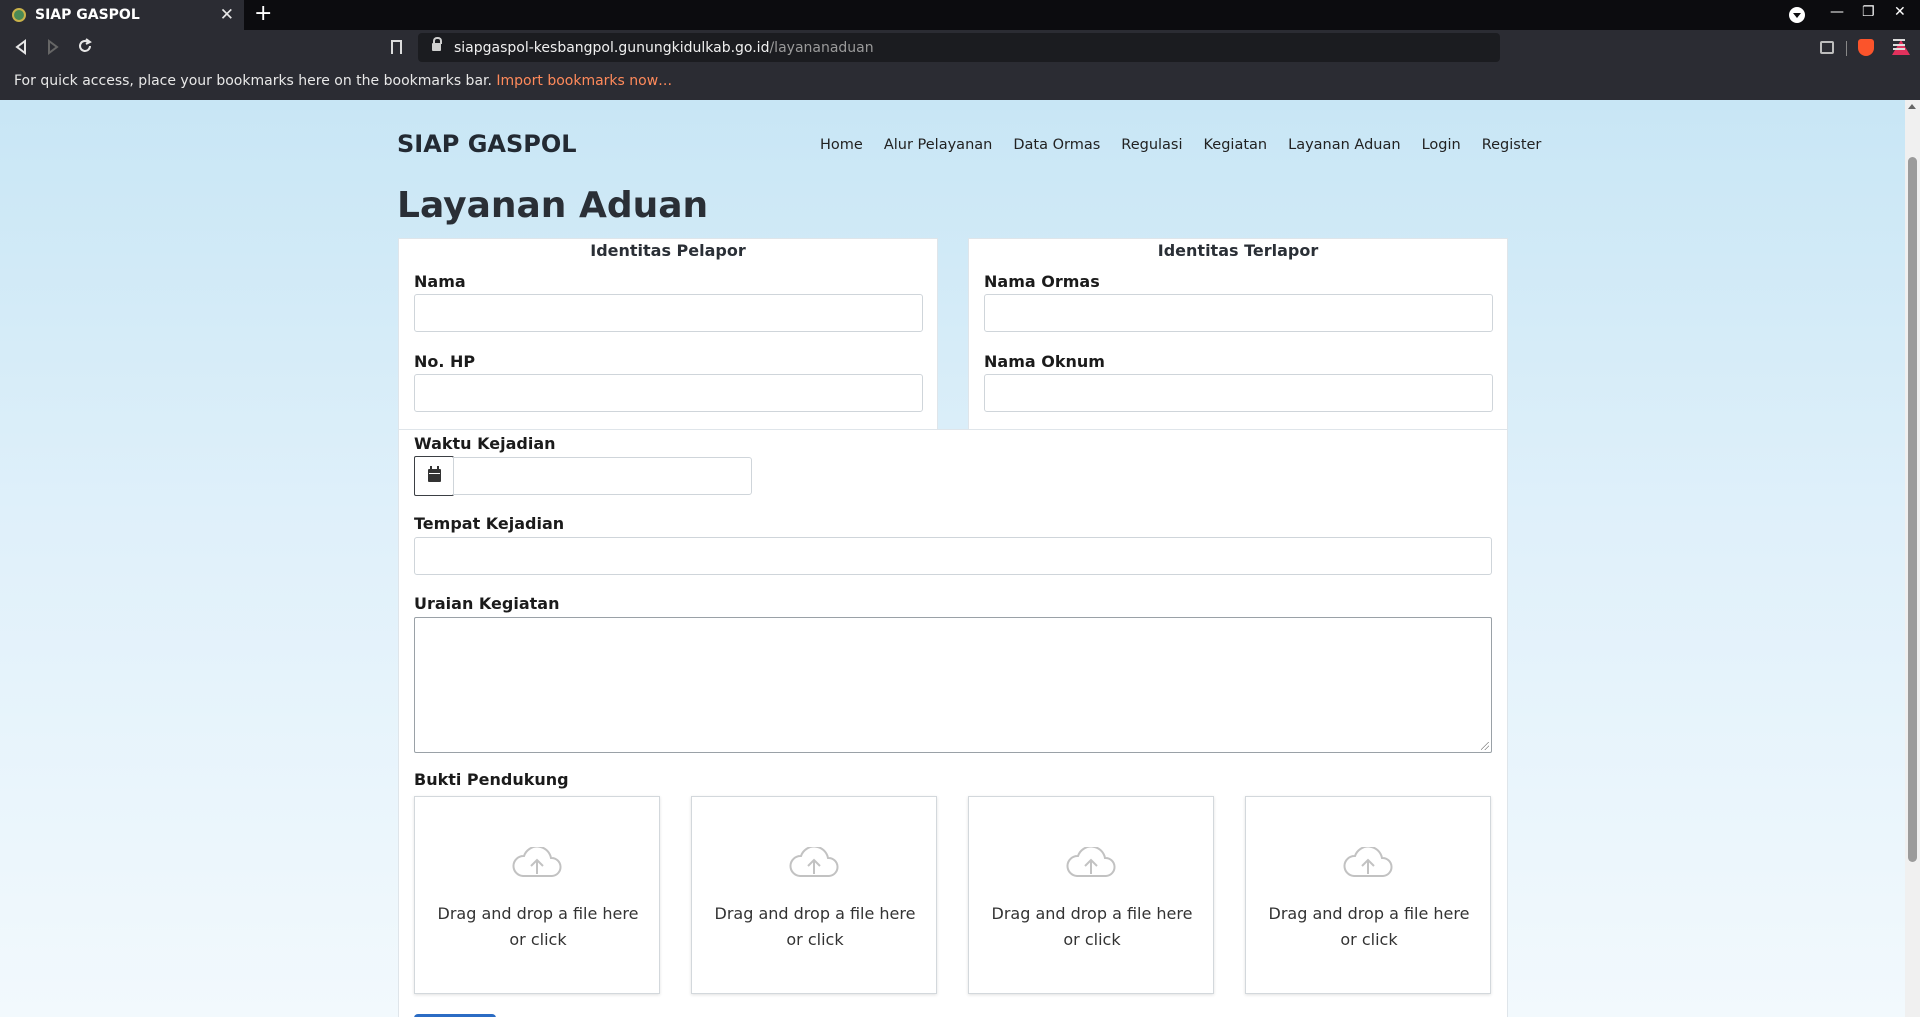 The width and height of the screenshot is (1920, 1017). Describe the element at coordinates (1344, 145) in the screenshot. I see `nav-layanan-aduan: Layanan Aduan` at that location.